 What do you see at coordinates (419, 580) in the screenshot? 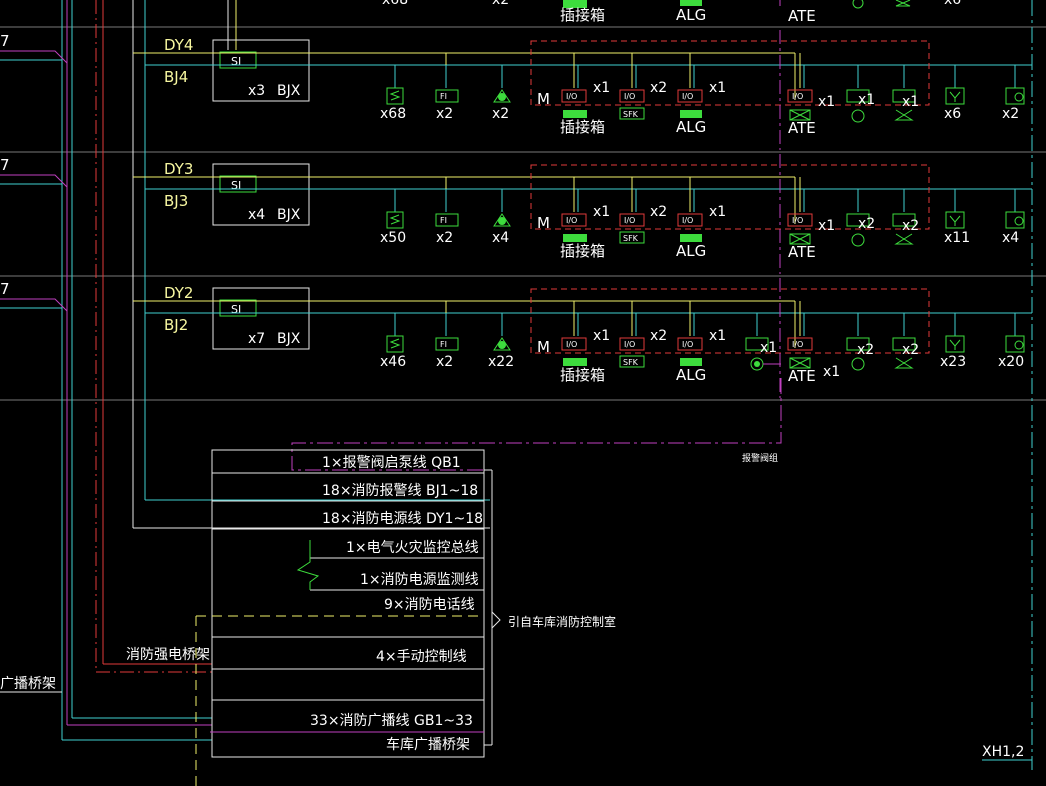
I see `cable-line-power-monitor: 1×消防电源监测线` at bounding box center [419, 580].